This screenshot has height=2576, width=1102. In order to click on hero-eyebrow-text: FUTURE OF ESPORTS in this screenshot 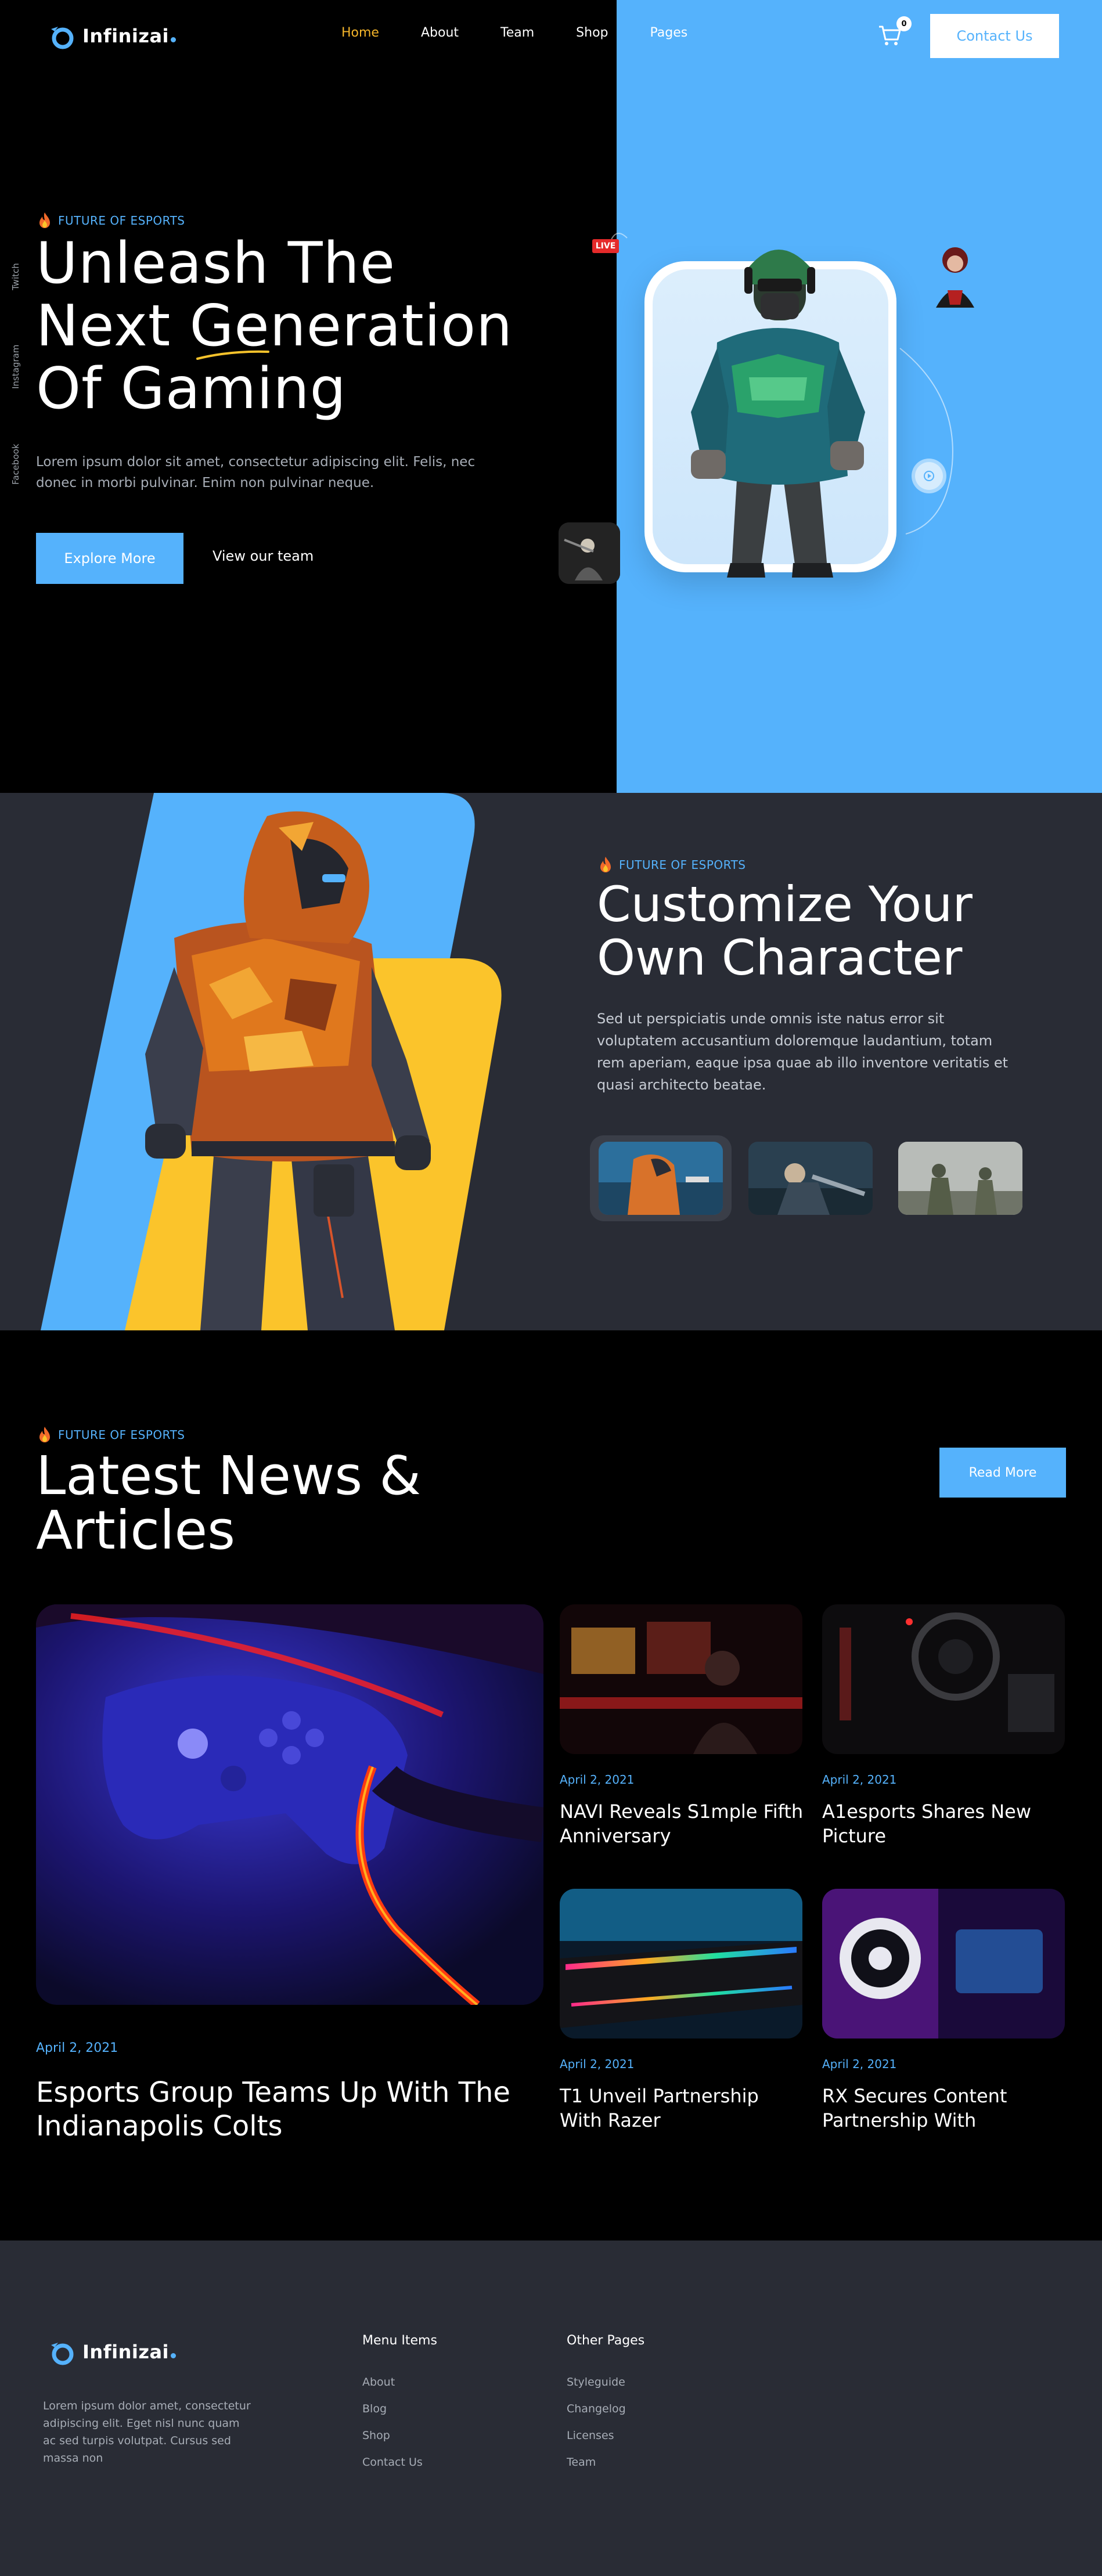, I will do `click(121, 221)`.